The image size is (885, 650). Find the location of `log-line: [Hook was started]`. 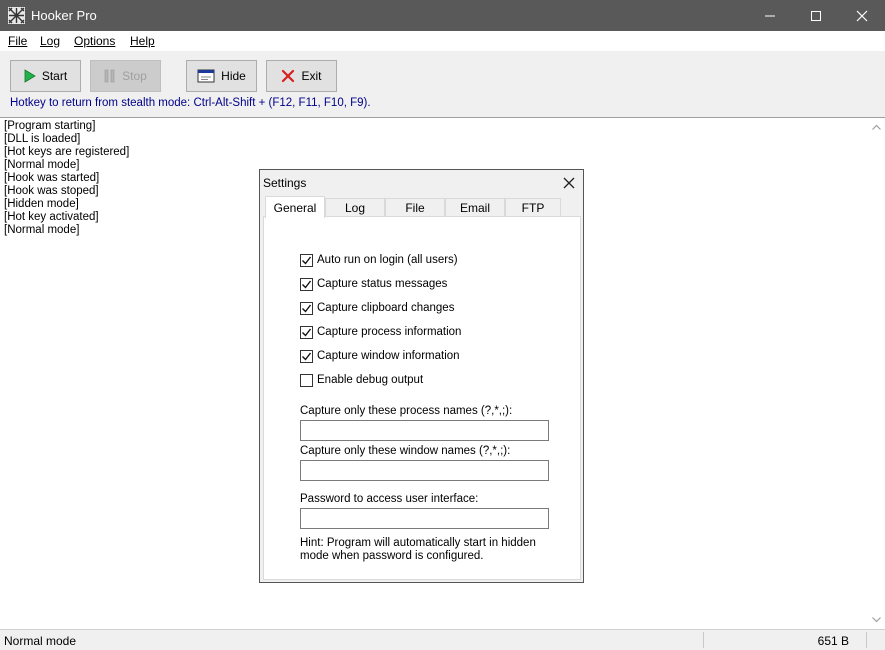

log-line: [Hook was started] is located at coordinates (52, 178).